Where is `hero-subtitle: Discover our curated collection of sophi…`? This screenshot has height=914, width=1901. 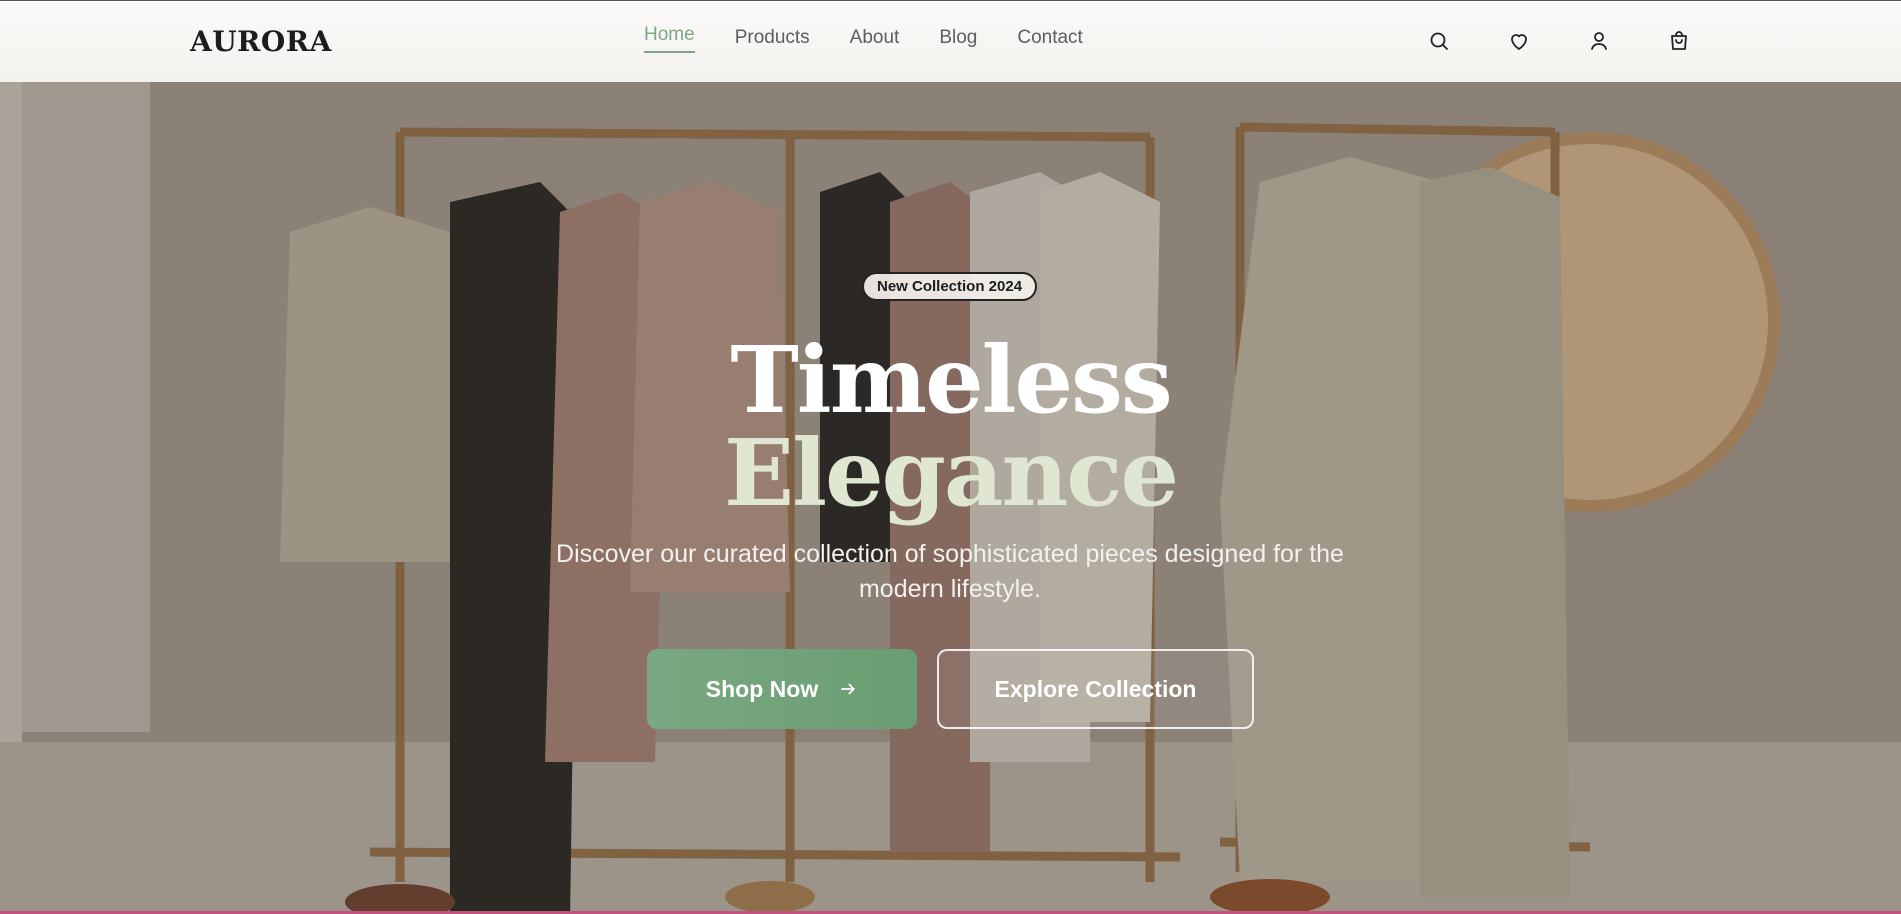
hero-subtitle: Discover our curated collection of sophi… is located at coordinates (950, 571).